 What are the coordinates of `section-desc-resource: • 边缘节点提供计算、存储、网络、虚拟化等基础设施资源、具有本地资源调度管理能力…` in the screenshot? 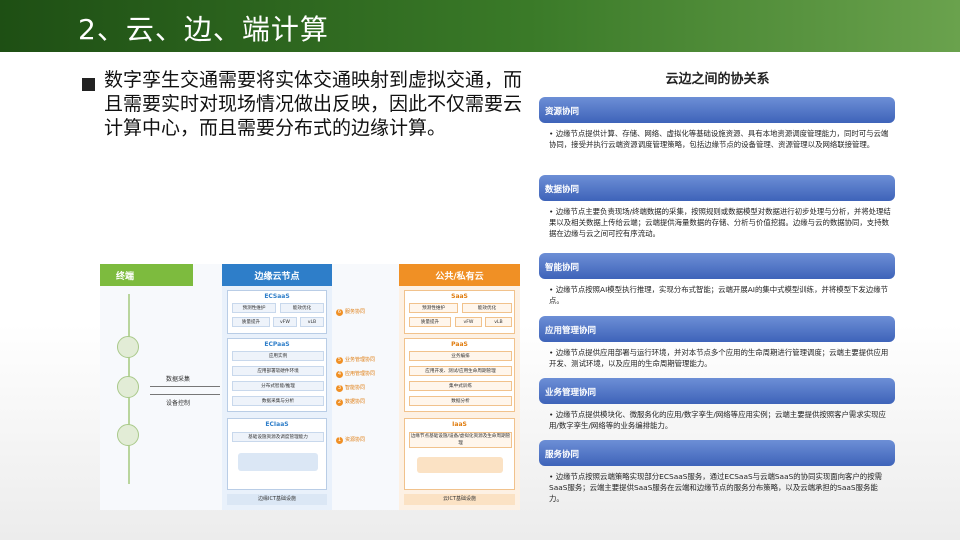 It's located at (719, 139).